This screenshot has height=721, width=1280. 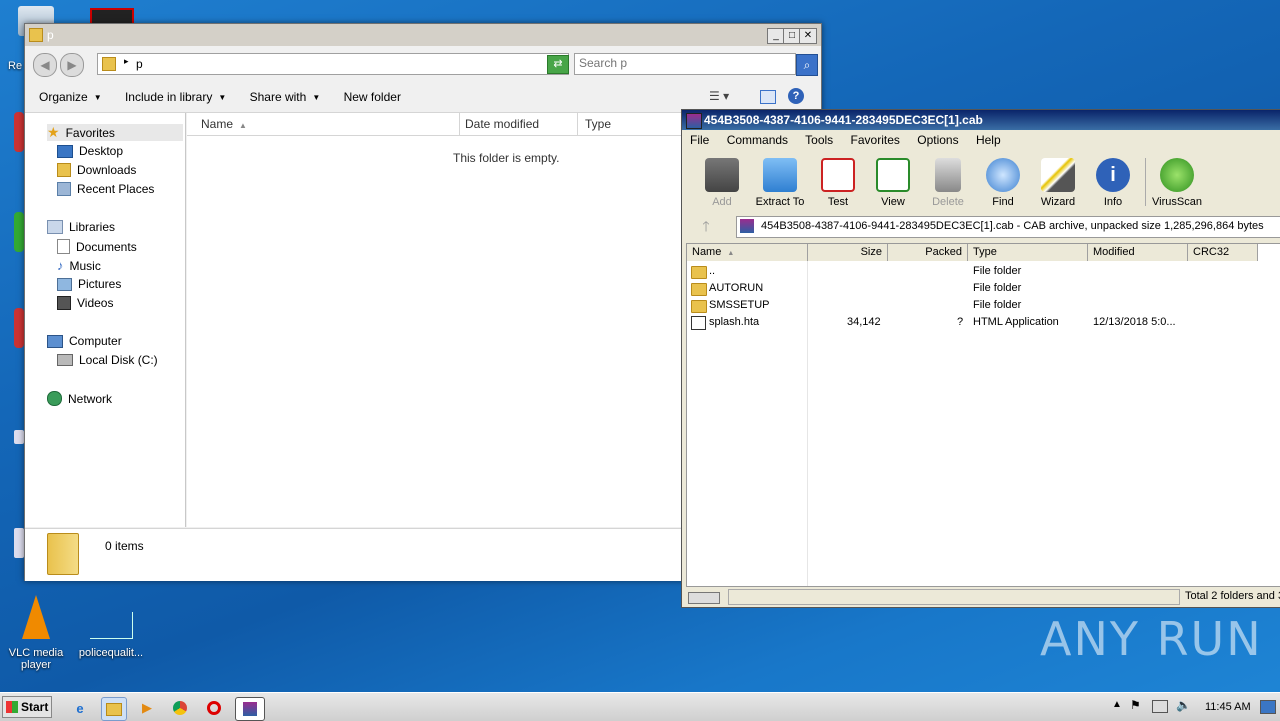 I want to click on tool-delete-button: Delete, so click(x=948, y=183).